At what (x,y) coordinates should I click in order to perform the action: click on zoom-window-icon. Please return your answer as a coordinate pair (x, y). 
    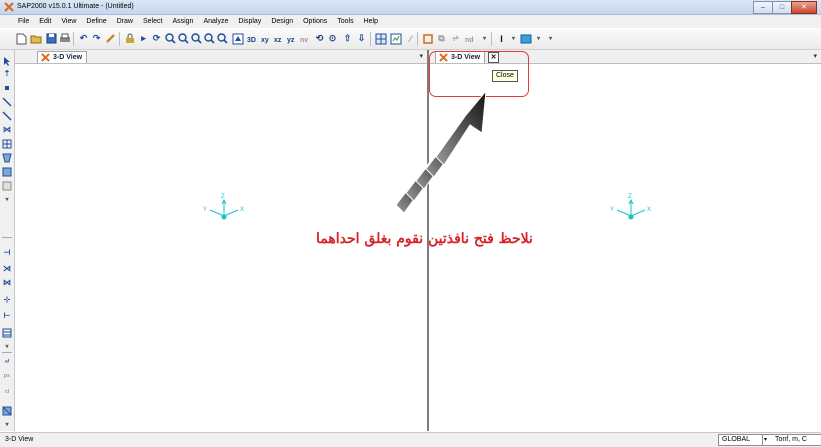
    Looking at the image, I should click on (196, 38).